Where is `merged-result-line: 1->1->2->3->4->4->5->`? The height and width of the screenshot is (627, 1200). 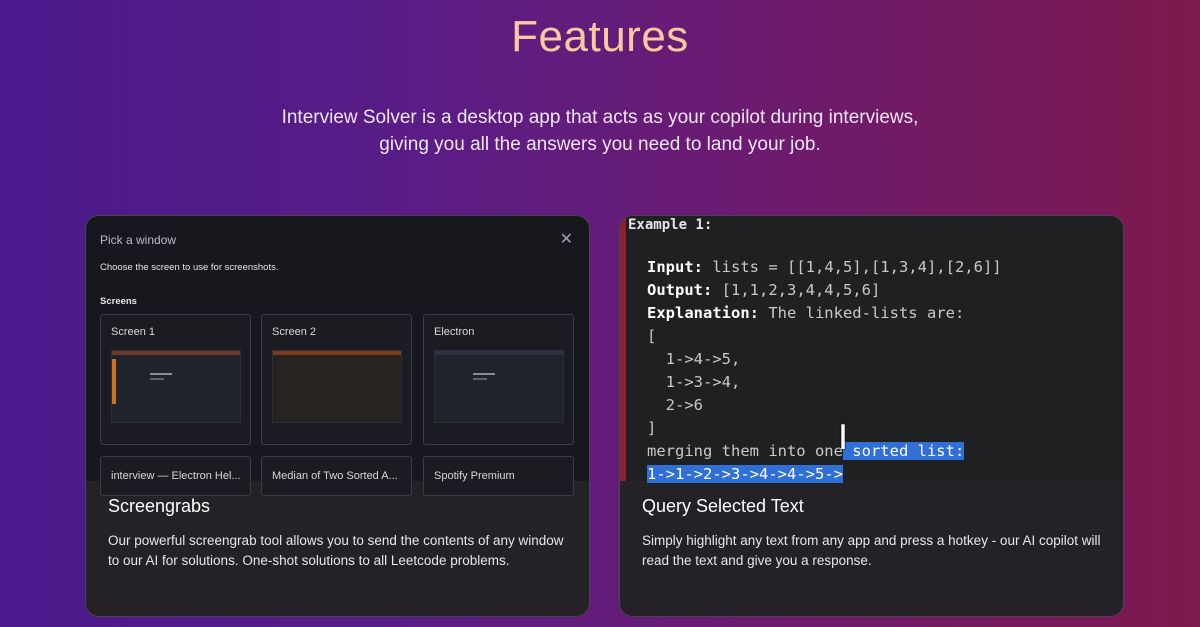 merged-result-line: 1->1->2->3->4->4->5-> is located at coordinates (824, 474).